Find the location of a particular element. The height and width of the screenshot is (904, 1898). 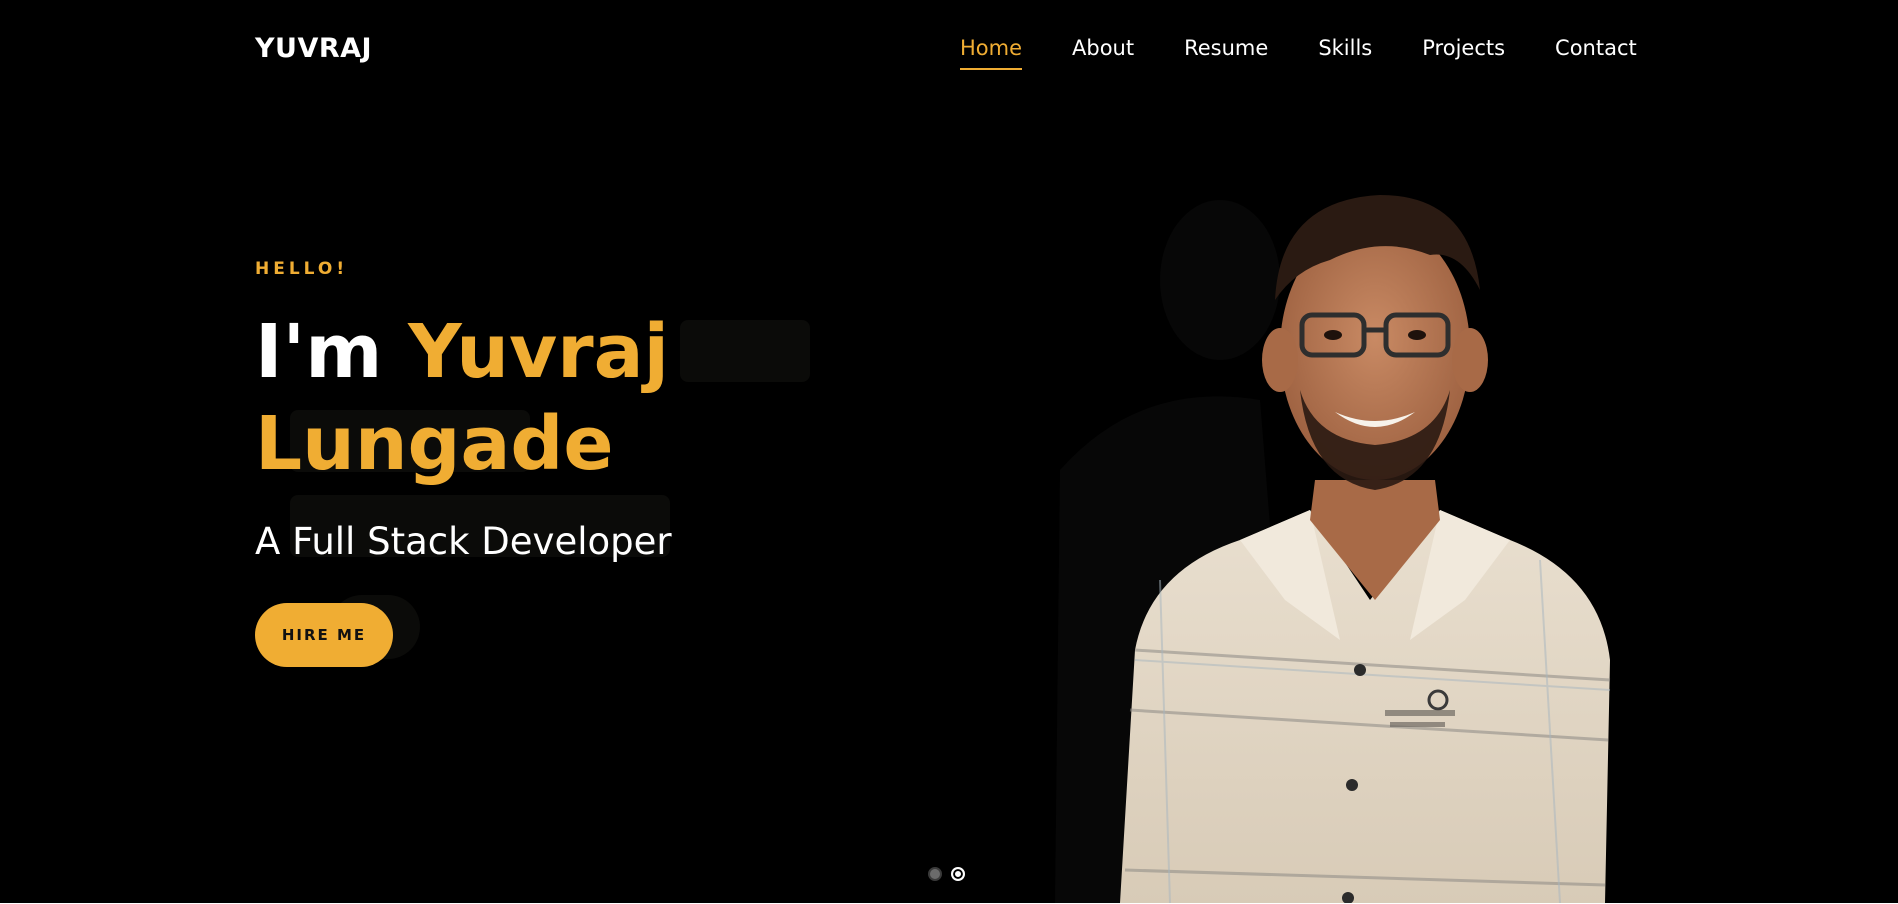

hire-me-button: HIRE ME is located at coordinates (324, 635).